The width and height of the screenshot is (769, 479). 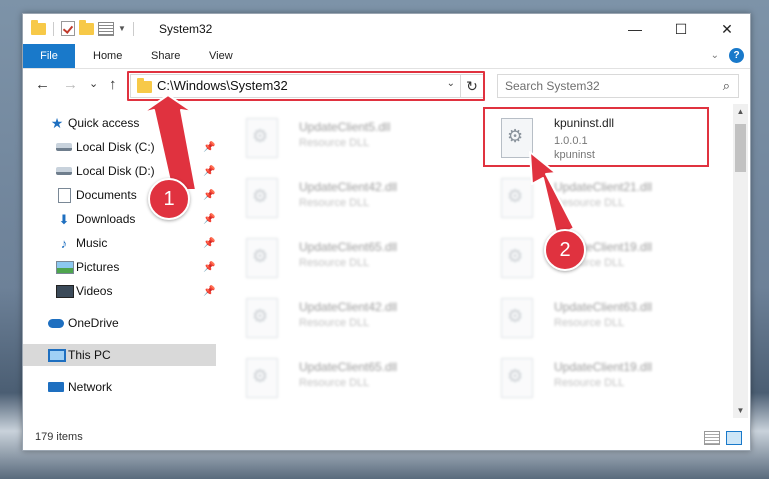 What do you see at coordinates (169, 199) in the screenshot?
I see `callout-badge-1: 1` at bounding box center [169, 199].